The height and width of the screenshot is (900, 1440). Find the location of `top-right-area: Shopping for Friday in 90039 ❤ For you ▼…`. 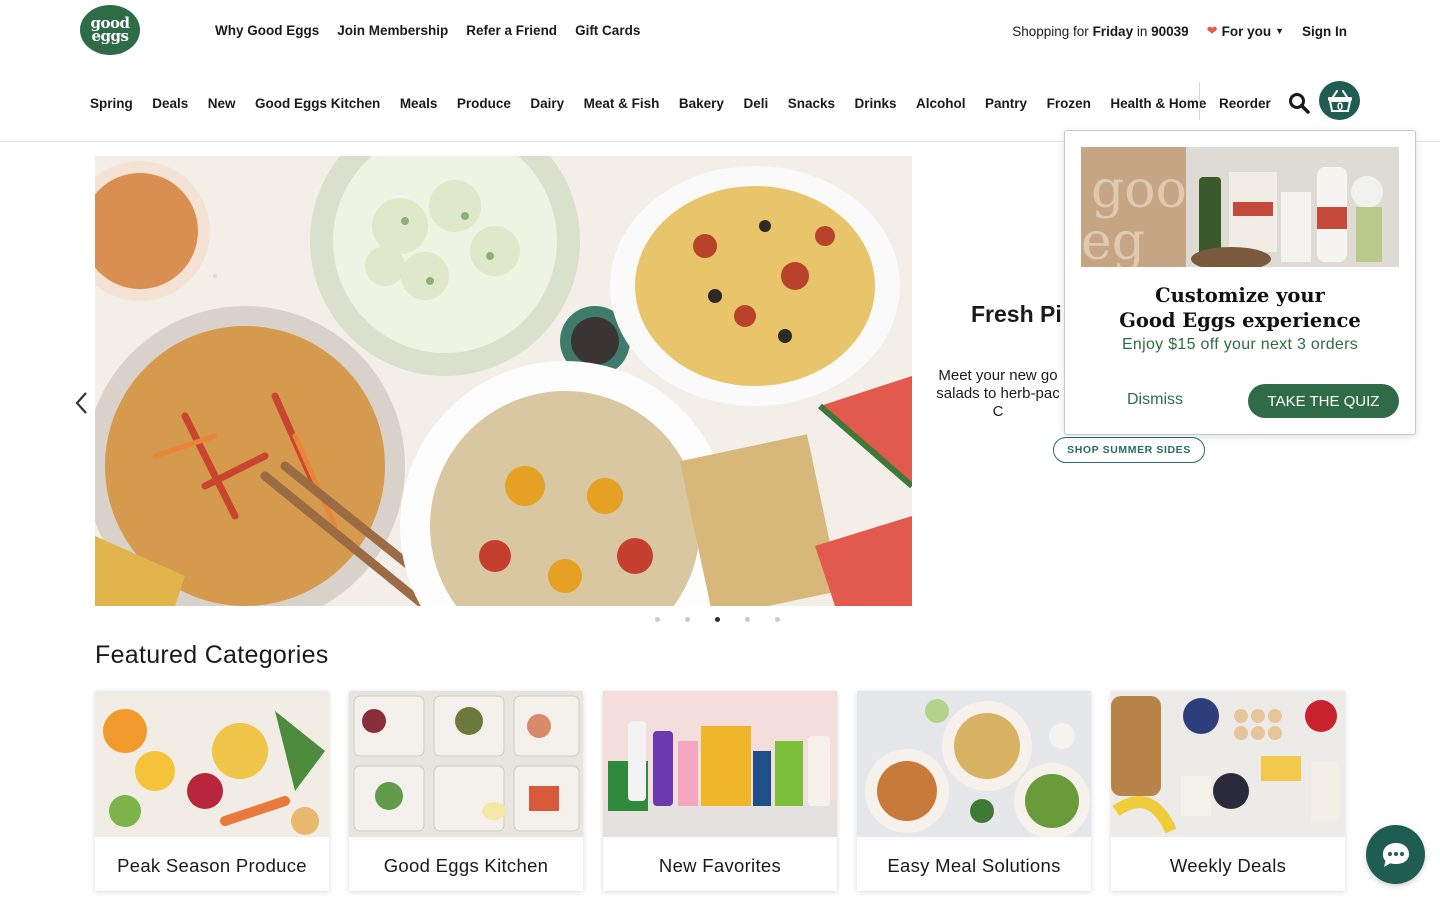

top-right-area: Shopping for Friday in 90039 ❤ For you ▼… is located at coordinates (1179, 31).